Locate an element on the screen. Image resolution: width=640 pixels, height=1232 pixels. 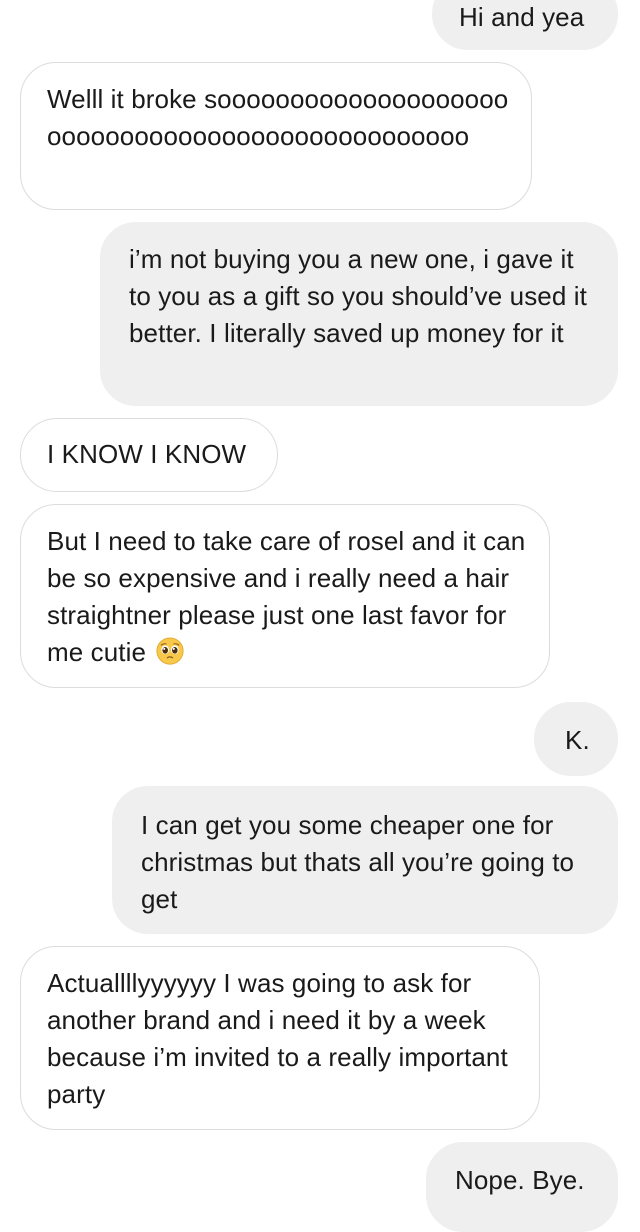
message-text: K. is located at coordinates (577, 740).